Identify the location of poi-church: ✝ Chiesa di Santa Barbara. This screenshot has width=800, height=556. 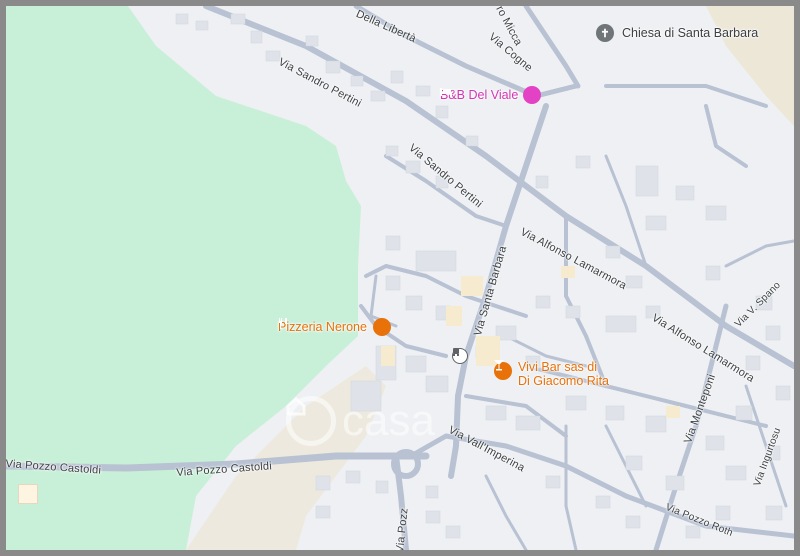
(677, 33).